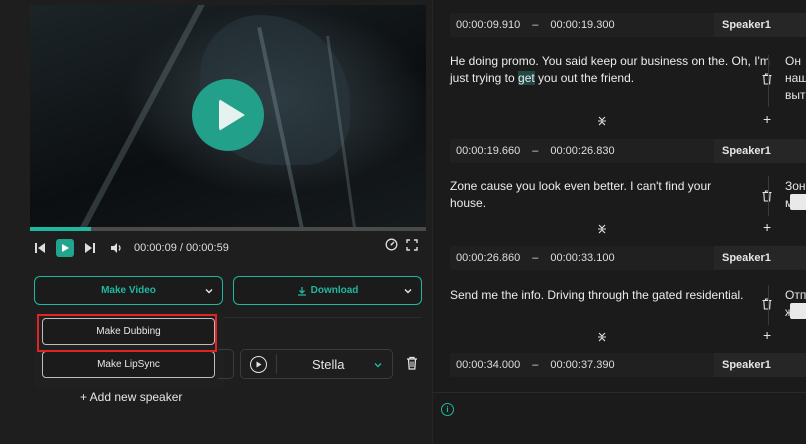 This screenshot has width=806, height=444. What do you see at coordinates (327, 290) in the screenshot?
I see `download-button: Download` at bounding box center [327, 290].